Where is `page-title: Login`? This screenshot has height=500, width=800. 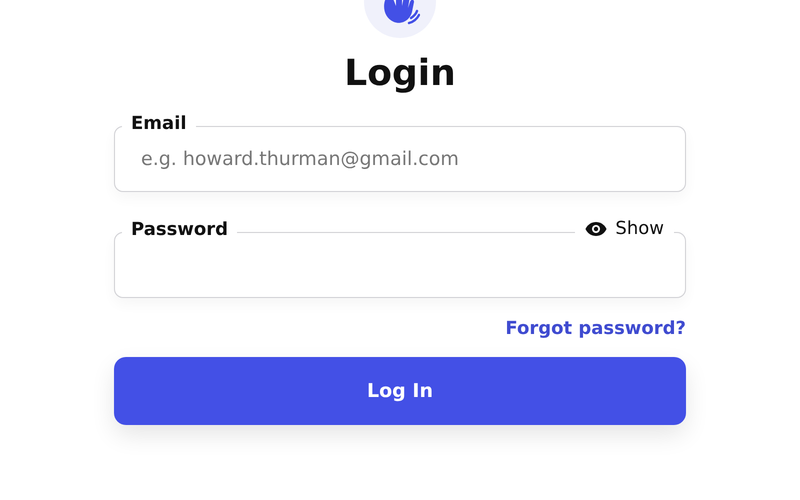 page-title: Login is located at coordinates (400, 74).